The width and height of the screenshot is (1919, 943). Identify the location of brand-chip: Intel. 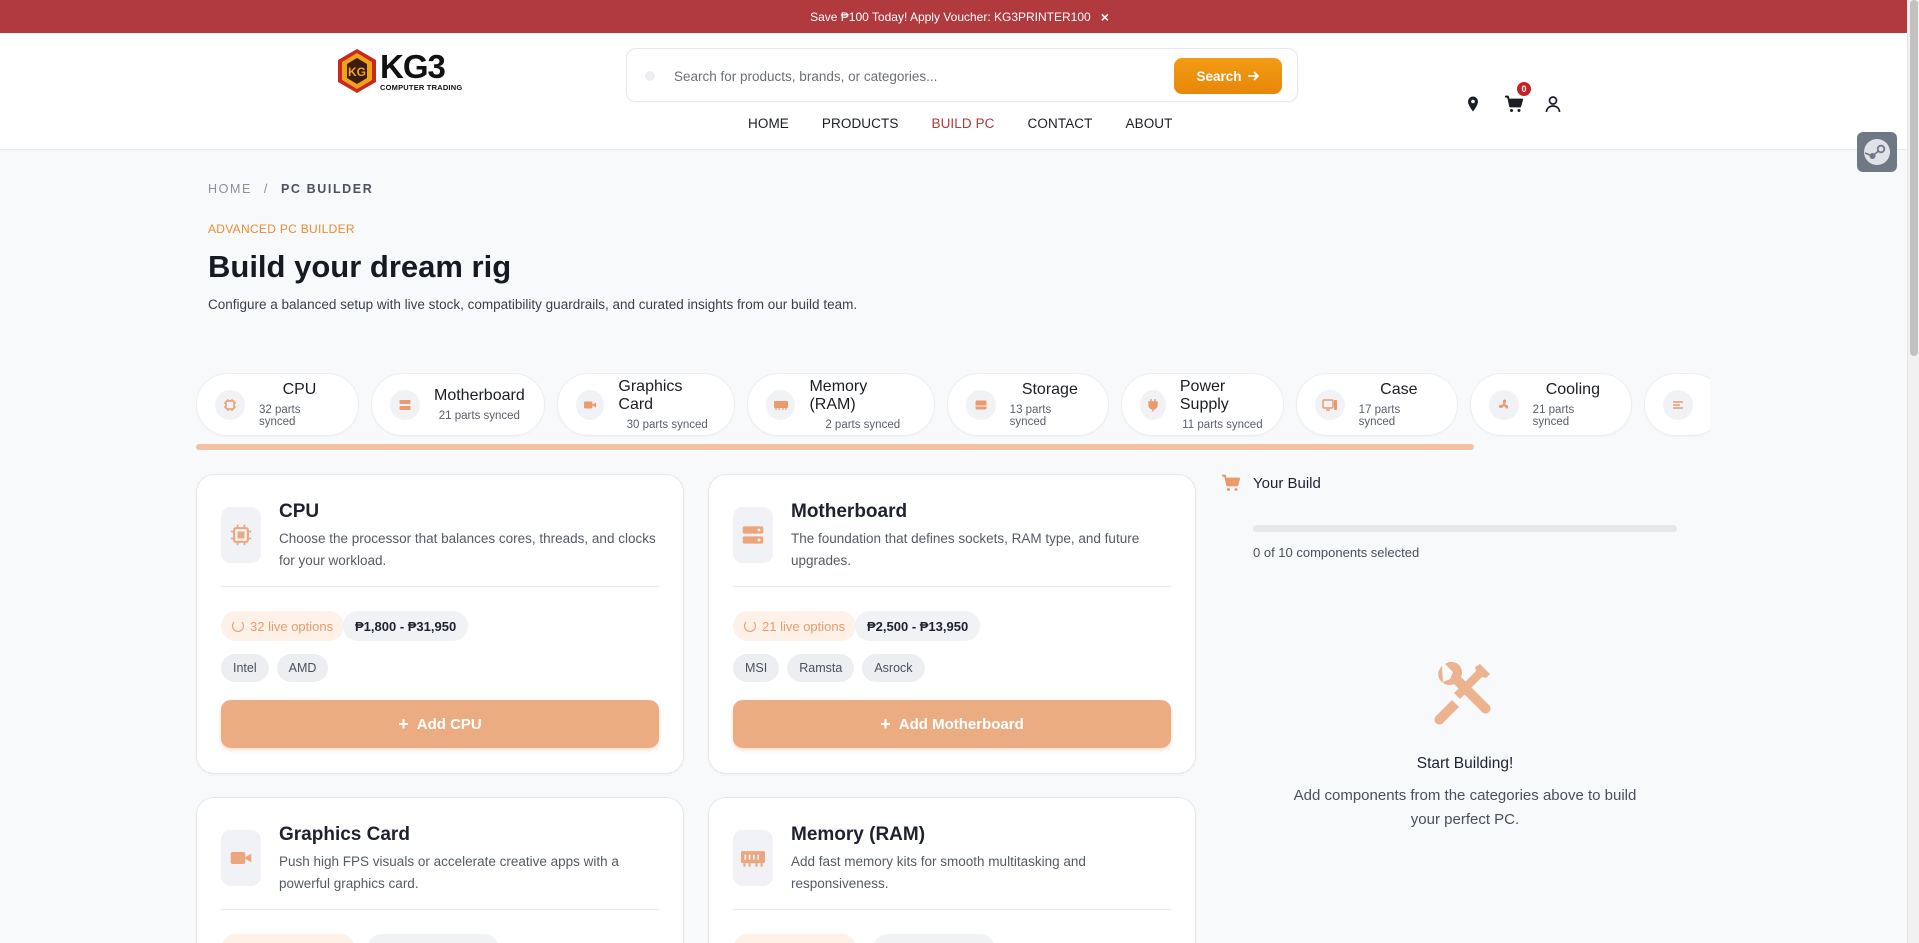
(245, 668).